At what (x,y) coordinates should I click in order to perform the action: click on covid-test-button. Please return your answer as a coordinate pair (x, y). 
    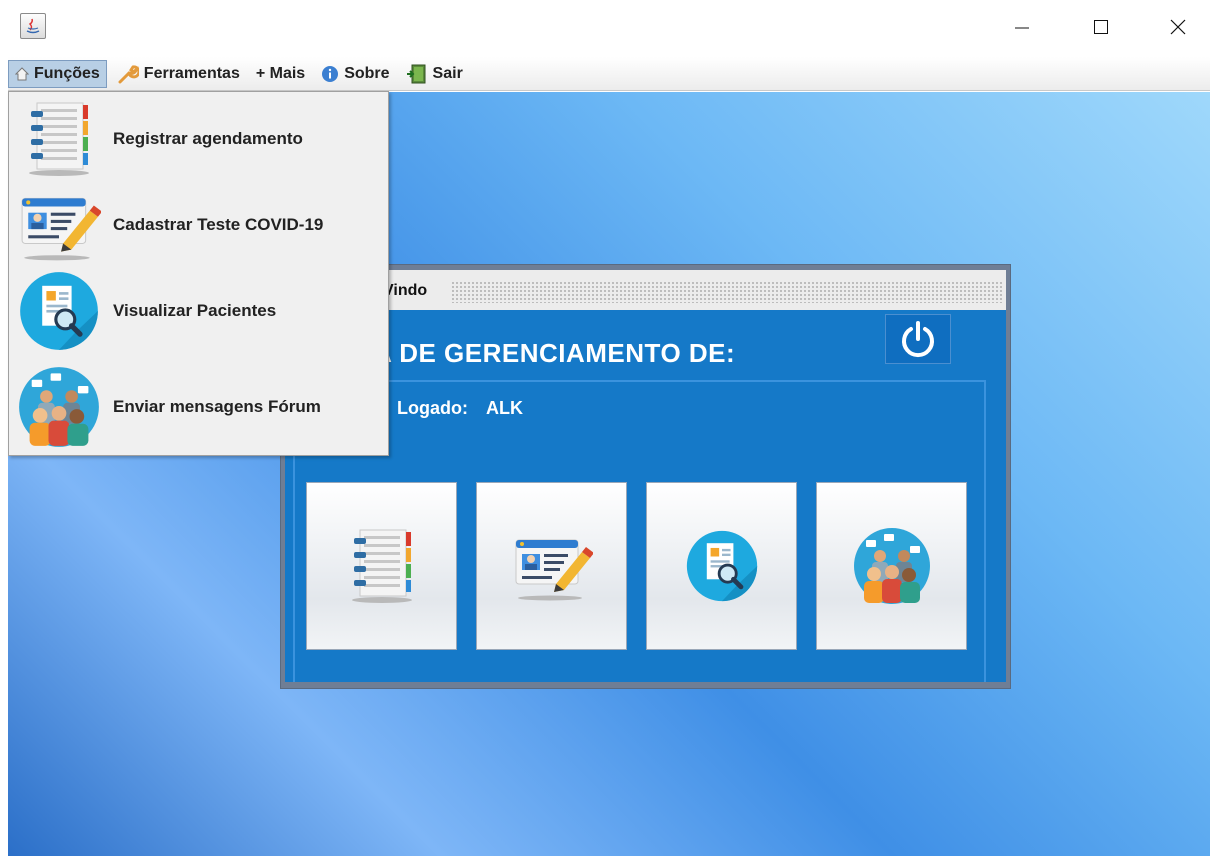
    Looking at the image, I should click on (551, 566).